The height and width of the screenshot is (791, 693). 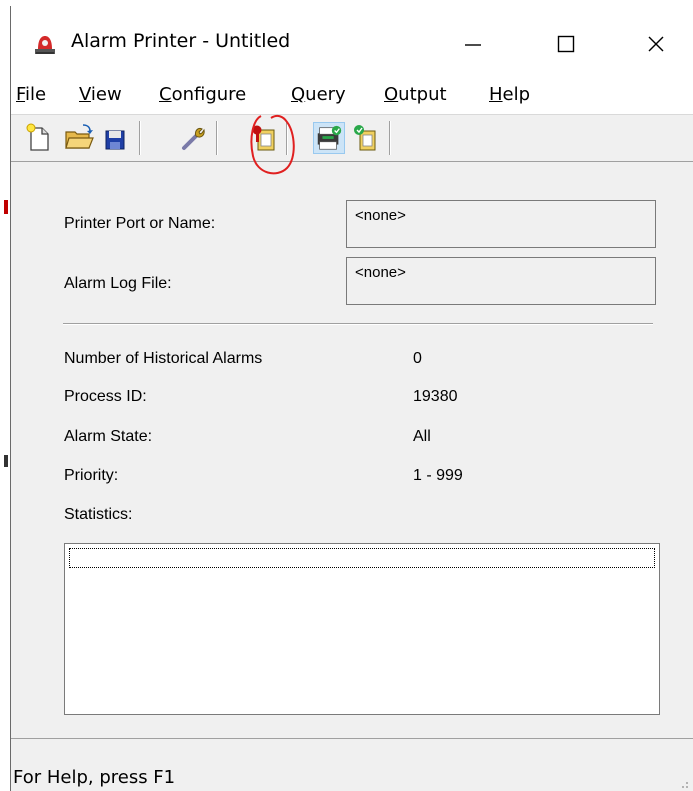 I want to click on title-bar: Alarm Printer - Untitled, so click(x=352, y=40).